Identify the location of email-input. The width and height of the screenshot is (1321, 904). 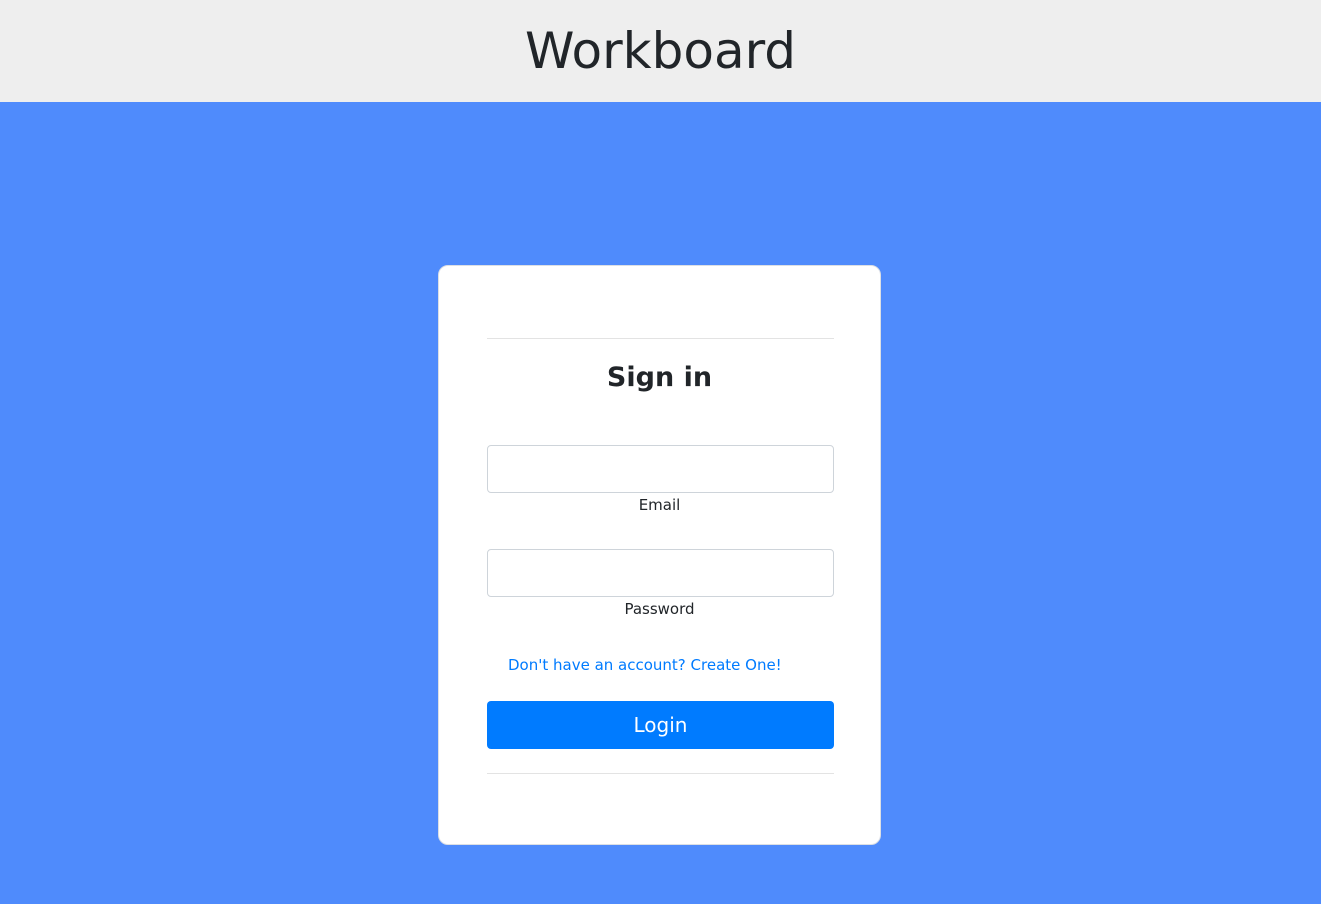
(660, 469).